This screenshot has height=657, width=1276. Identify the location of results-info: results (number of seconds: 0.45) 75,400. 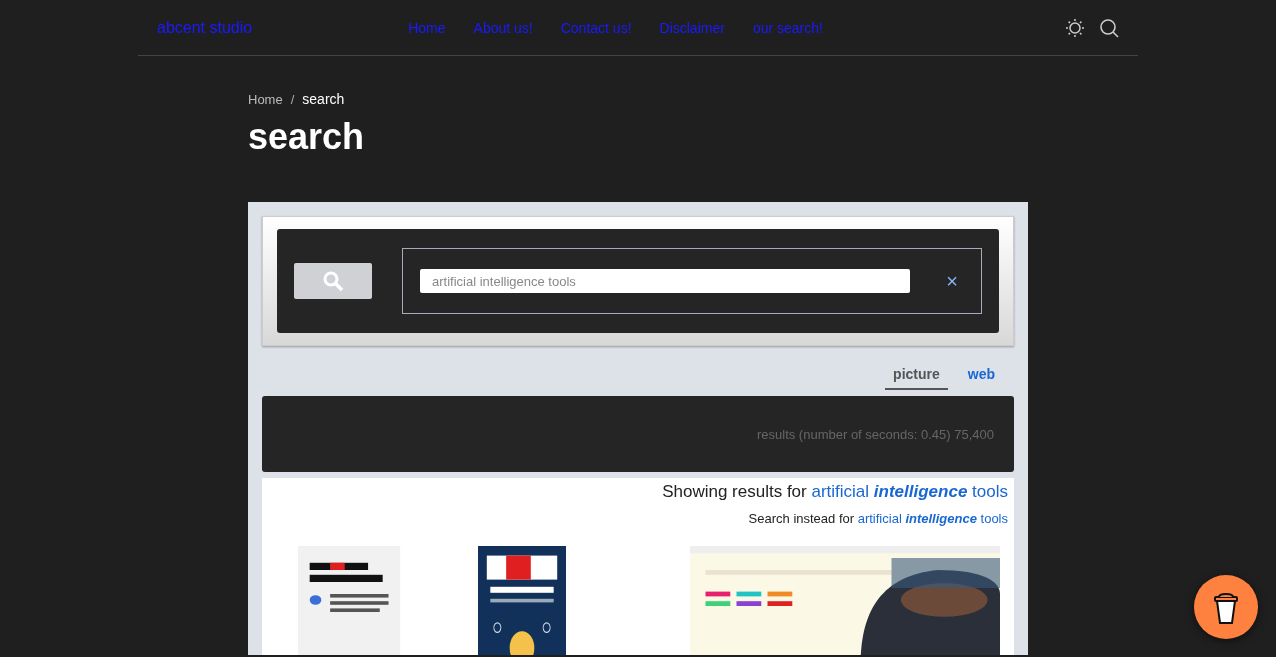
(875, 434).